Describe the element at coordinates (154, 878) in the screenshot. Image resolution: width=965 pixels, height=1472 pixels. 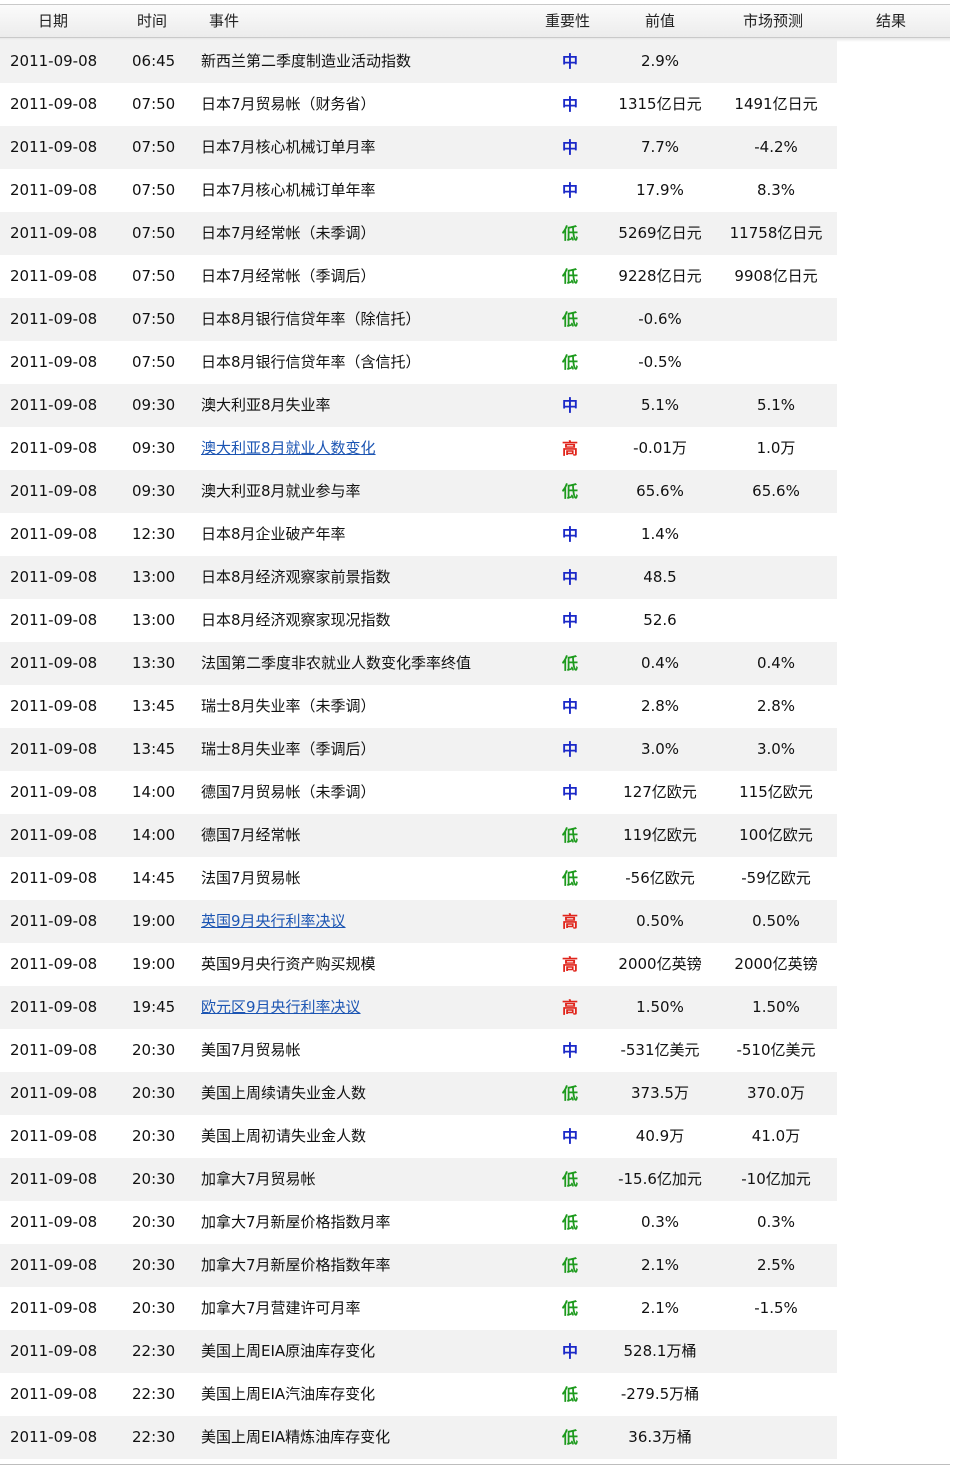
I see `row-time: 14:45` at that location.